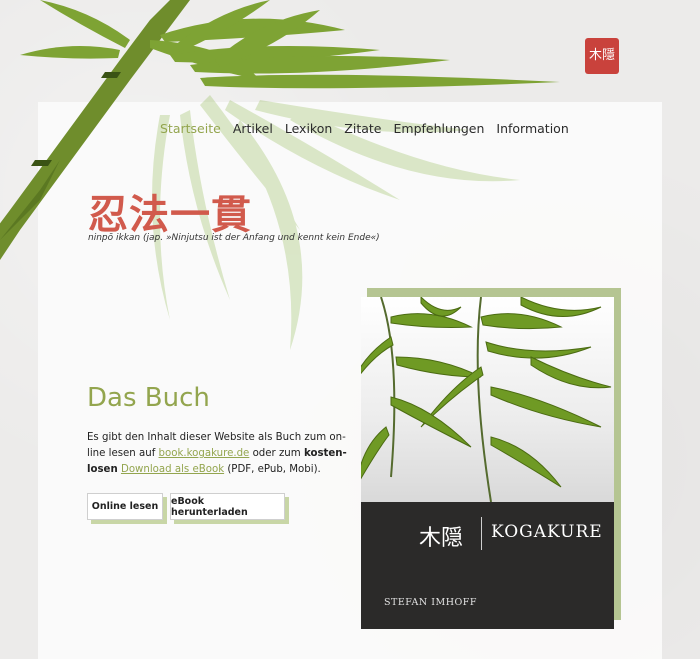 This screenshot has width=700, height=659. I want to click on cover-author: STEFAN IMHOFF, so click(430, 602).